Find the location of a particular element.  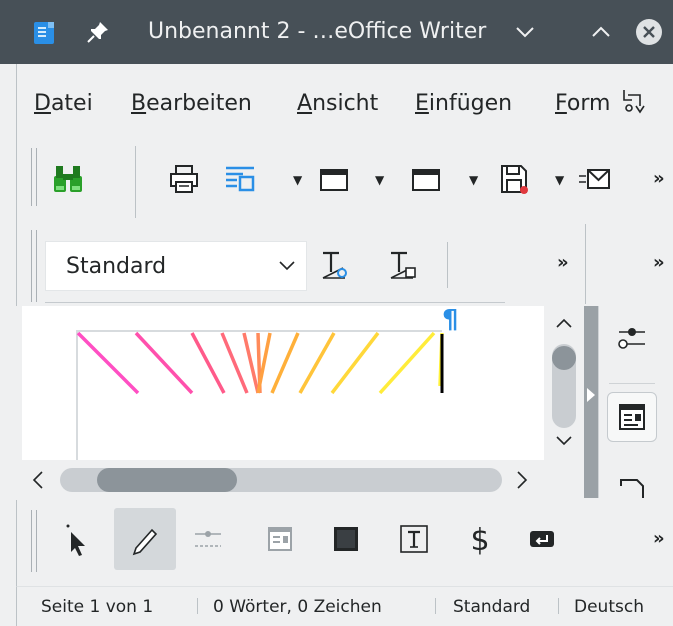

properties-icon is located at coordinates (631, 338).